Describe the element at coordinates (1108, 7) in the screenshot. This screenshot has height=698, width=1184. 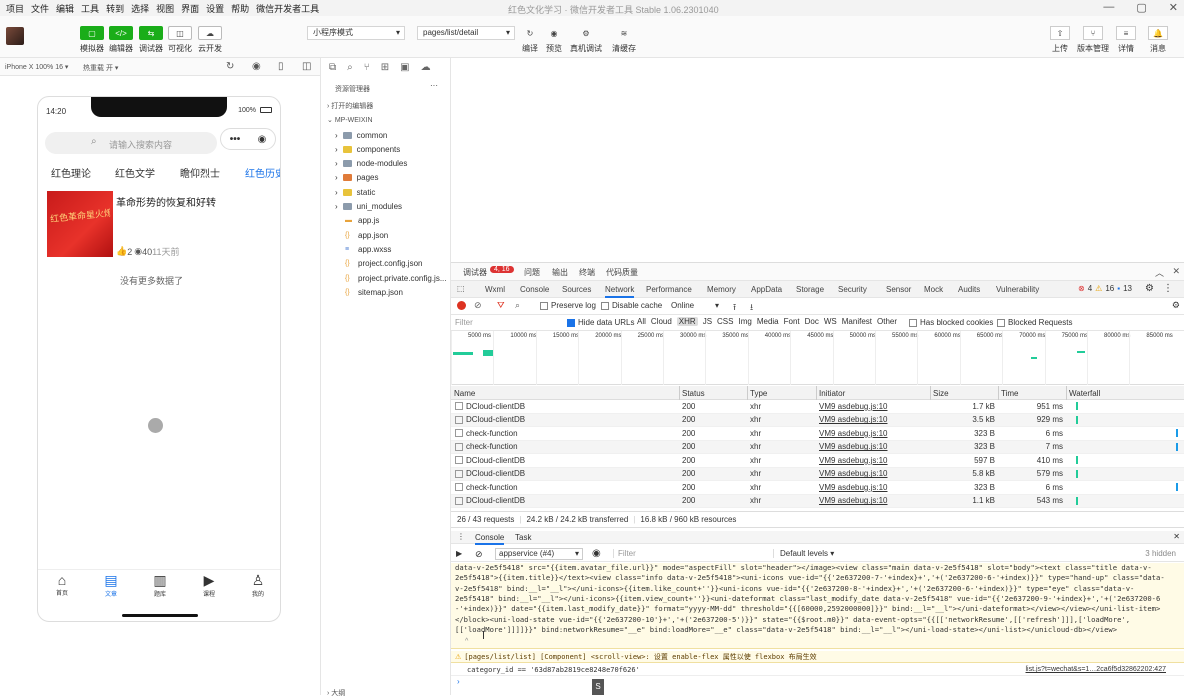
I see `minimize-icon: —` at that location.